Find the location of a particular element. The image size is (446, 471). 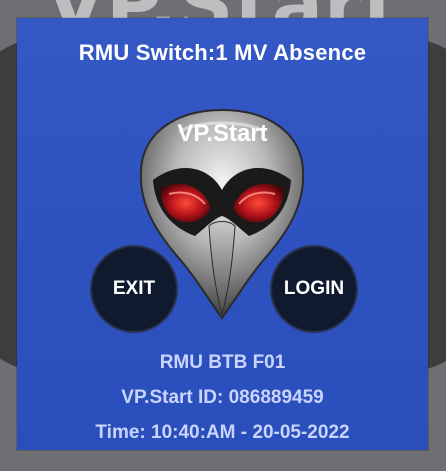

exit-button: EXIT is located at coordinates (134, 289).